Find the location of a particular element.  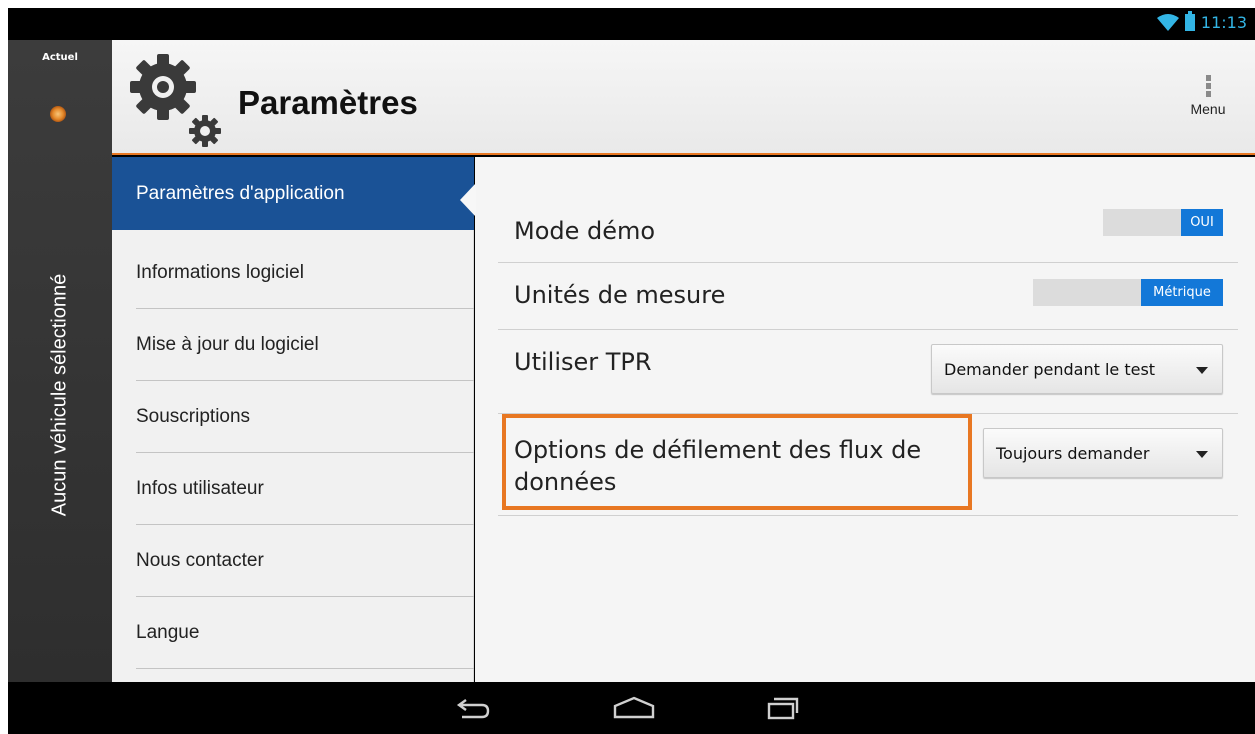

overflow-menu-icon is located at coordinates (1208, 86).